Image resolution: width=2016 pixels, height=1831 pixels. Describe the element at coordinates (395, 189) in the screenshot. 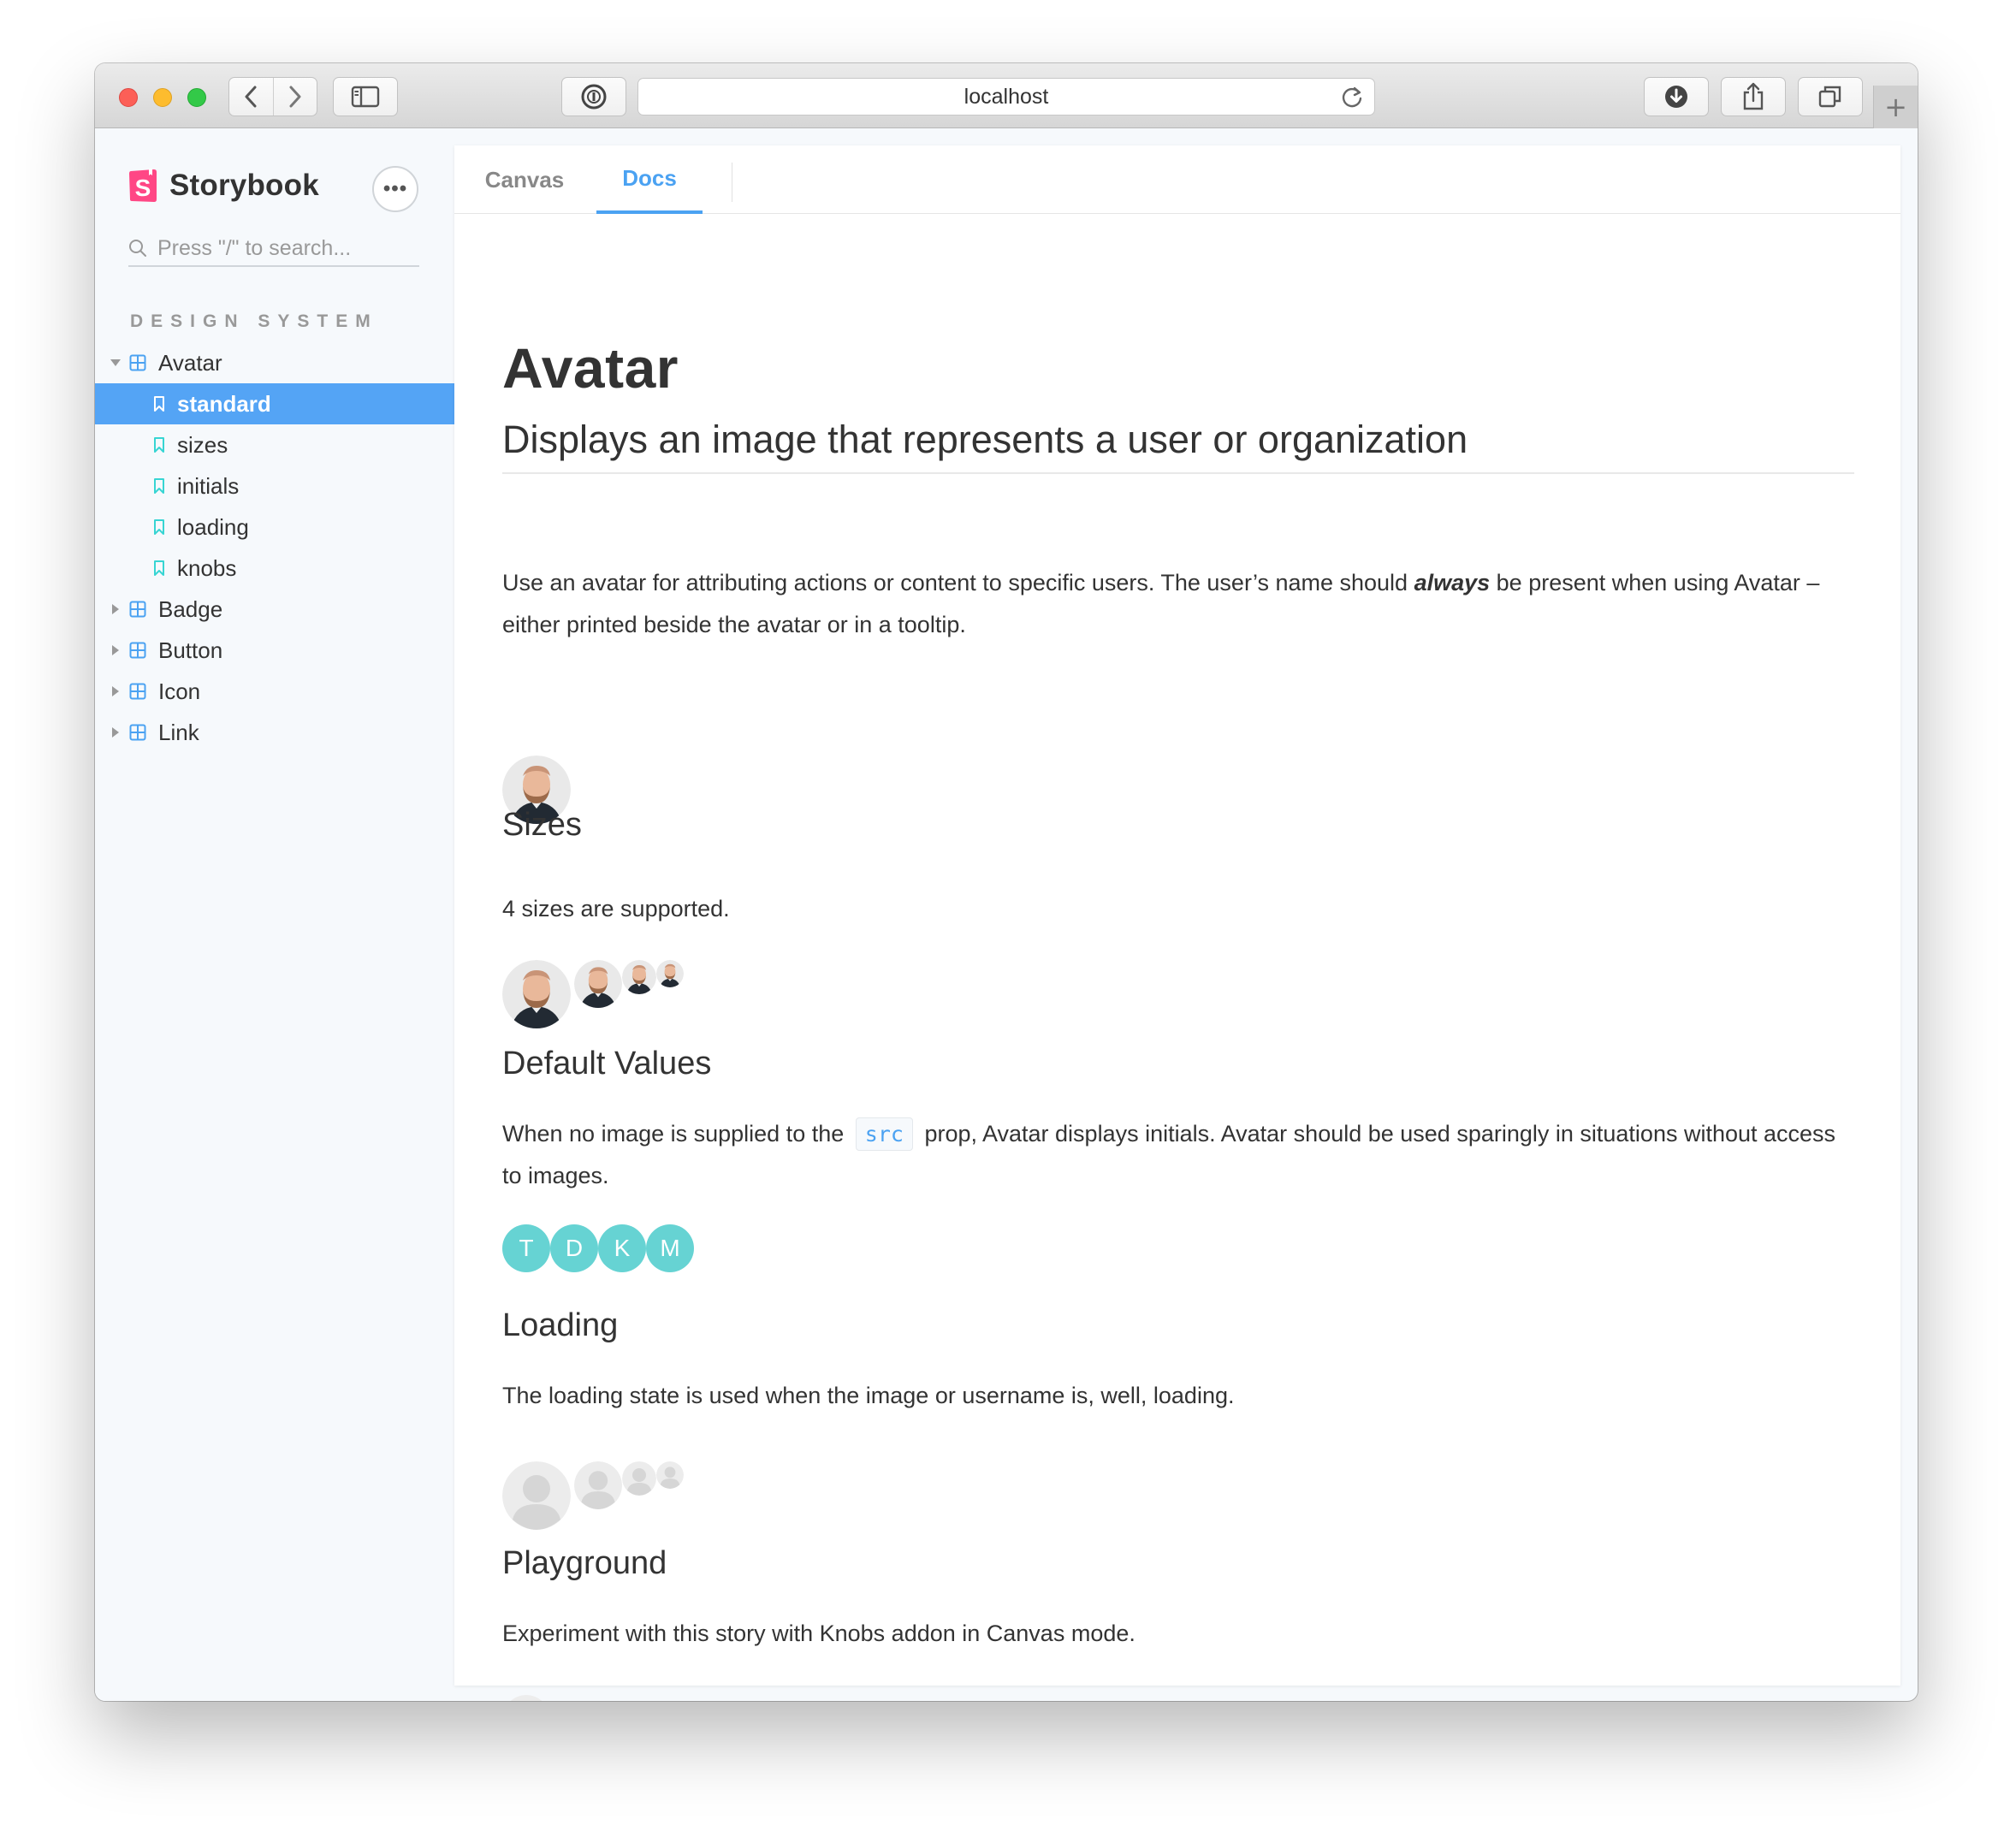

I see `sidebar-menu-button: •••` at that location.